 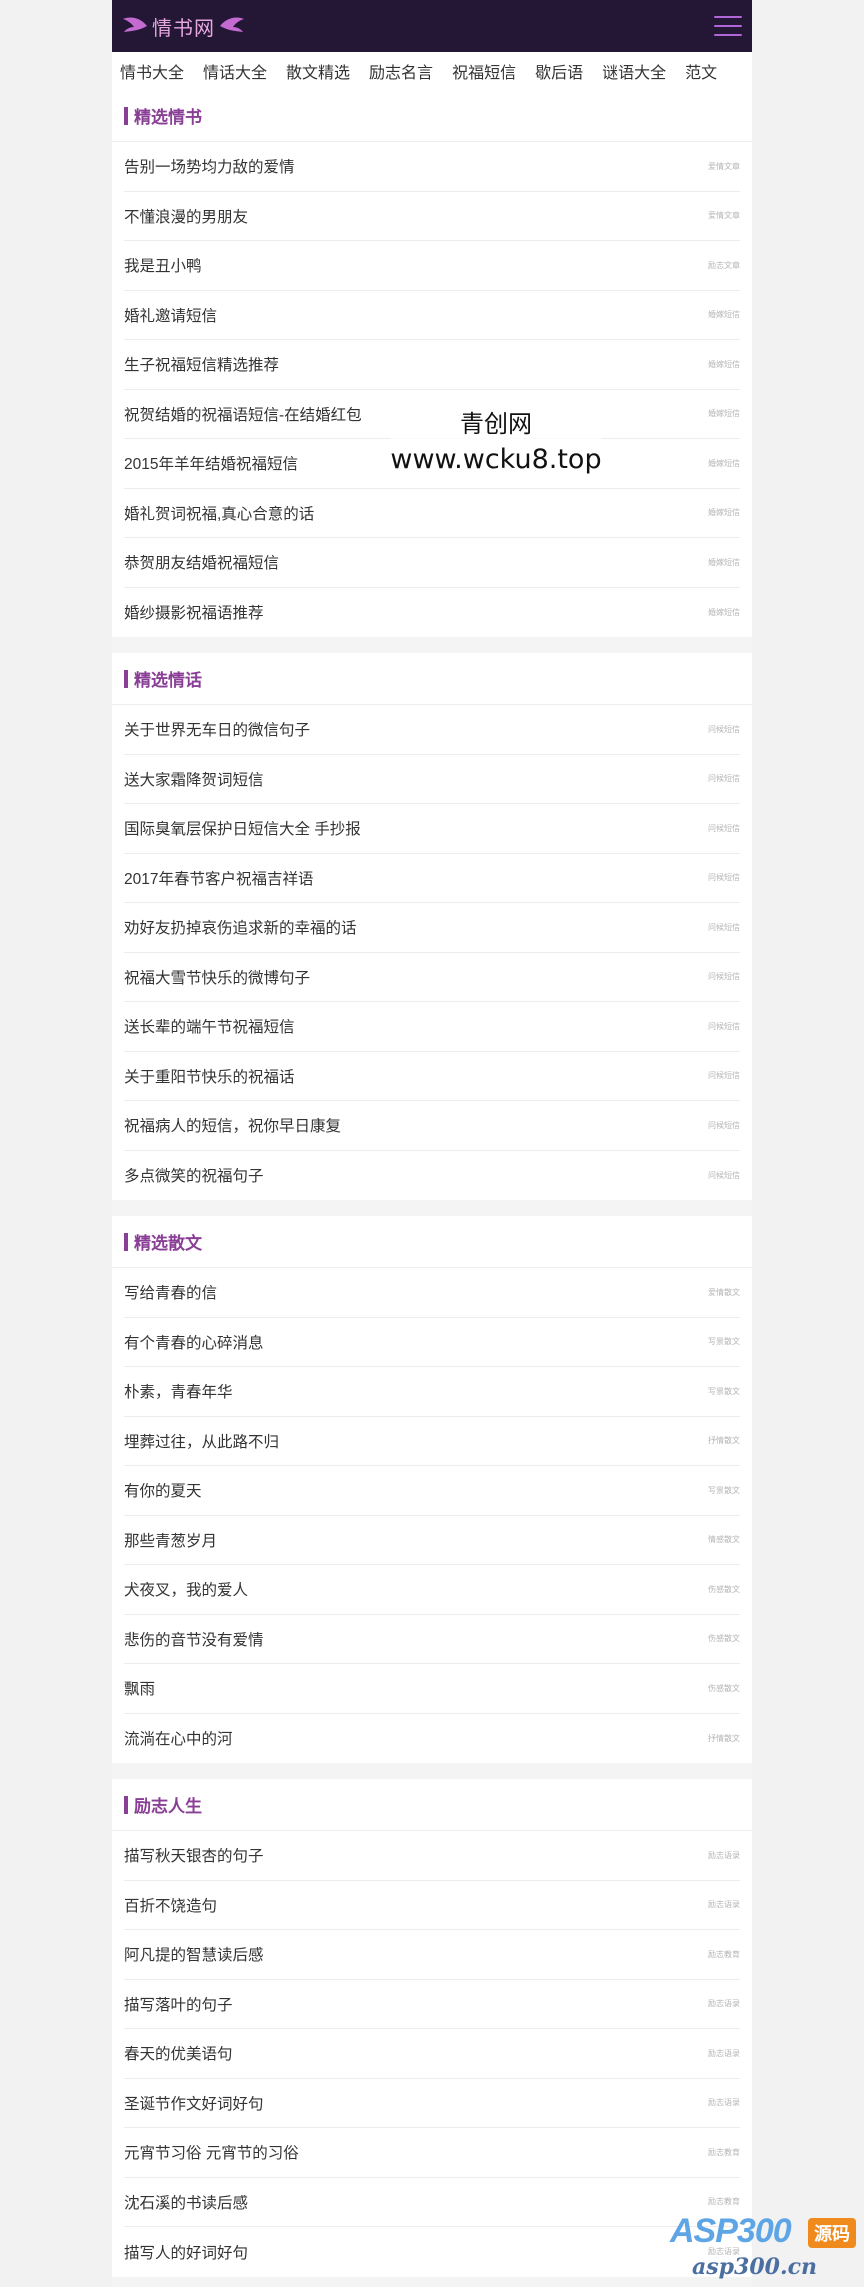 I want to click on nav-item: 情书大全, so click(x=152, y=71).